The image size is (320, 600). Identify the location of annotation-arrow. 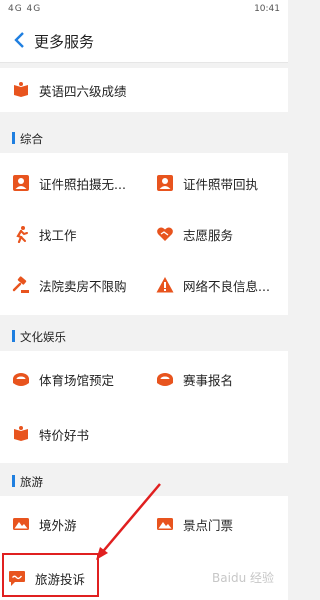
(130, 519).